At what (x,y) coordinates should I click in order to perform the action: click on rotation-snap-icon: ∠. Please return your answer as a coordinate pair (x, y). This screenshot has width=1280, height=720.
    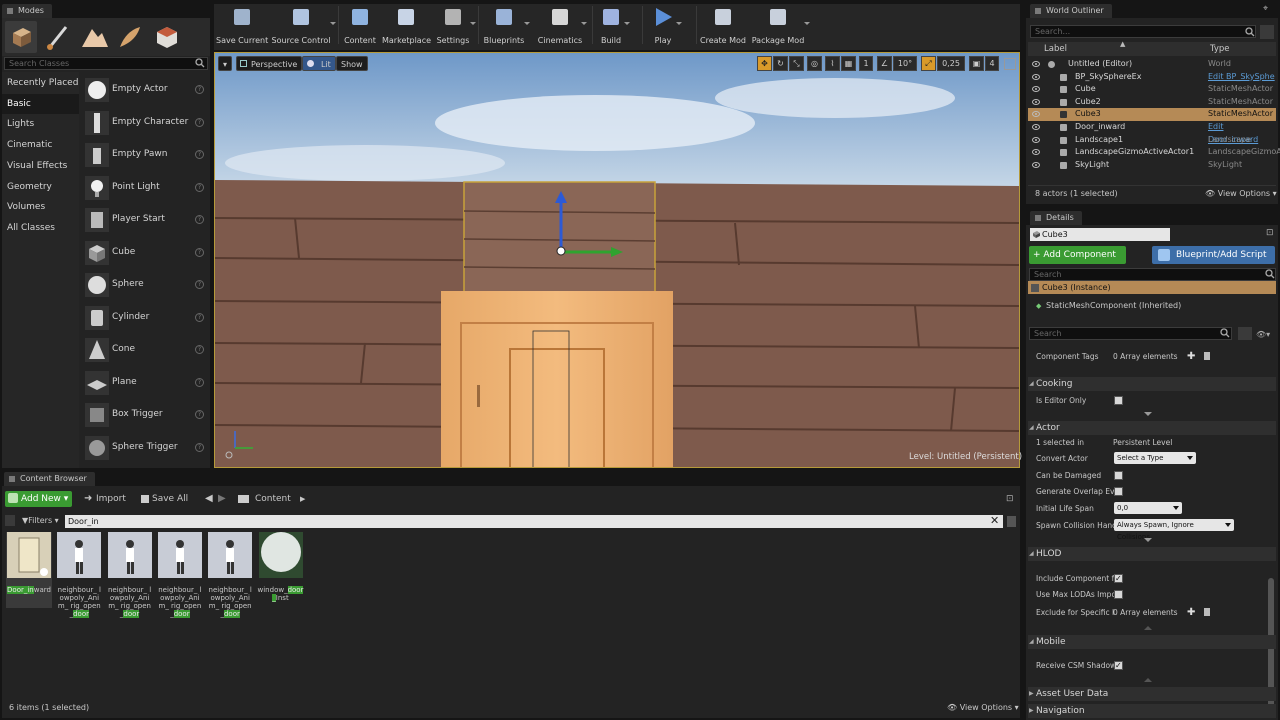
    Looking at the image, I should click on (884, 63).